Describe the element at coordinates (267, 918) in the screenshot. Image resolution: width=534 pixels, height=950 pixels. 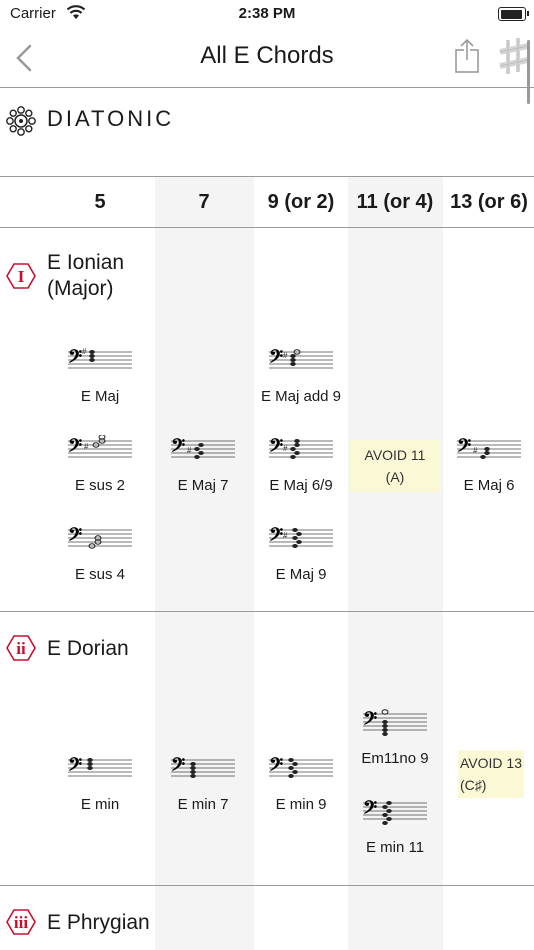
I see `mode-row-phrygian: iii E Phrygian` at that location.